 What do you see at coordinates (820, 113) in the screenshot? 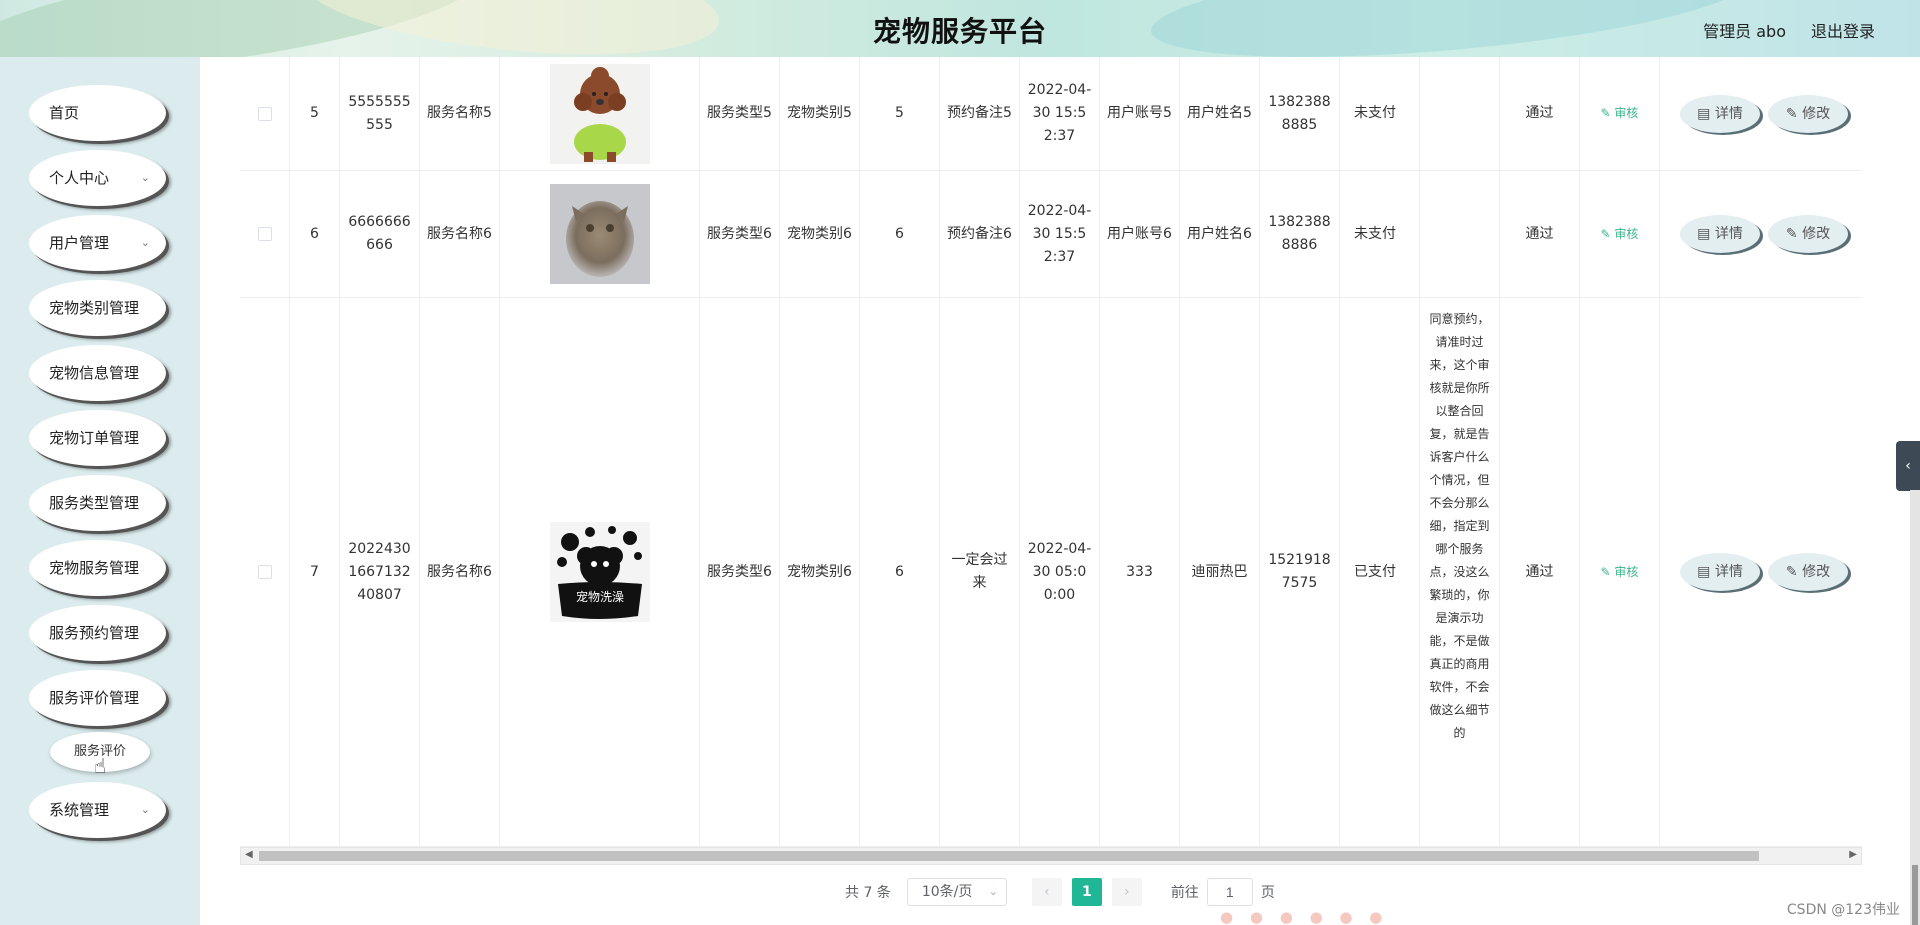
I see `pet-category-cell: 宠物类别5` at bounding box center [820, 113].